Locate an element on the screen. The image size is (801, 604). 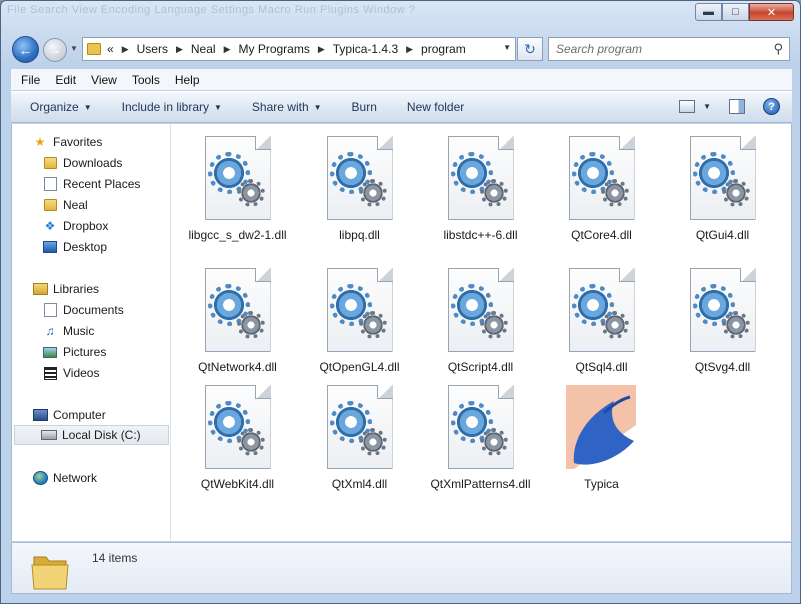
new-folder-button: New folder is located at coordinates (435, 107).